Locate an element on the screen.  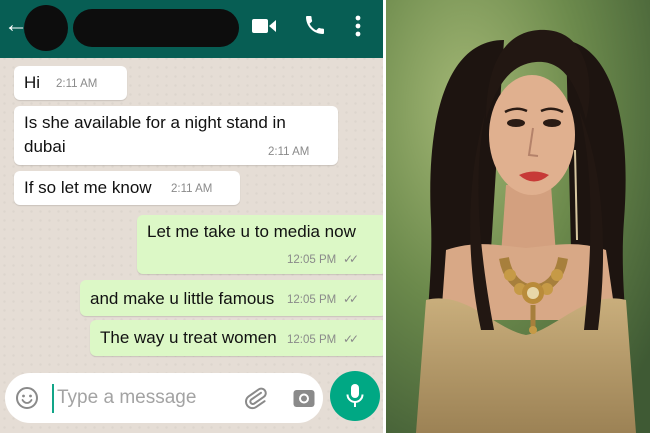
attachment-icon is located at coordinates (256, 398).